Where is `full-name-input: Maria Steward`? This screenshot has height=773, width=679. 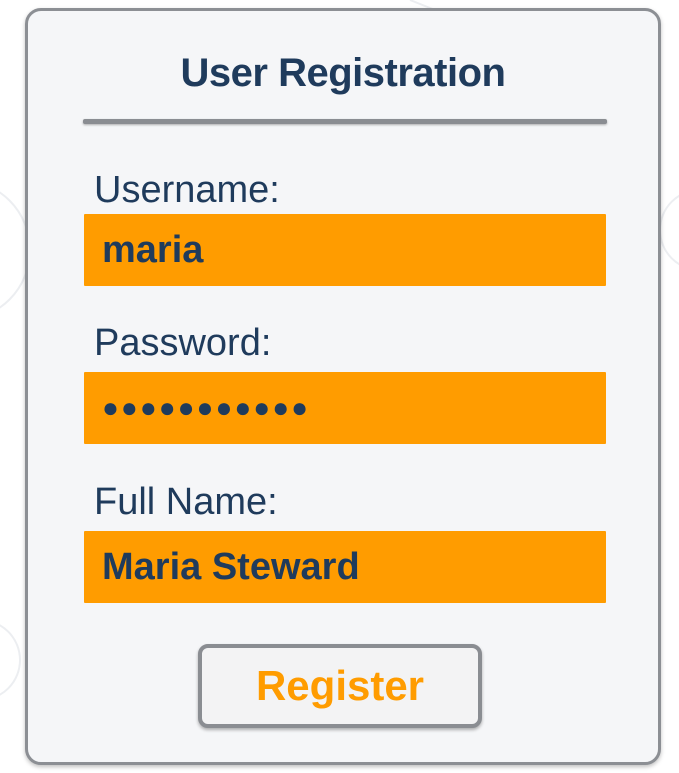 full-name-input: Maria Steward is located at coordinates (345, 567).